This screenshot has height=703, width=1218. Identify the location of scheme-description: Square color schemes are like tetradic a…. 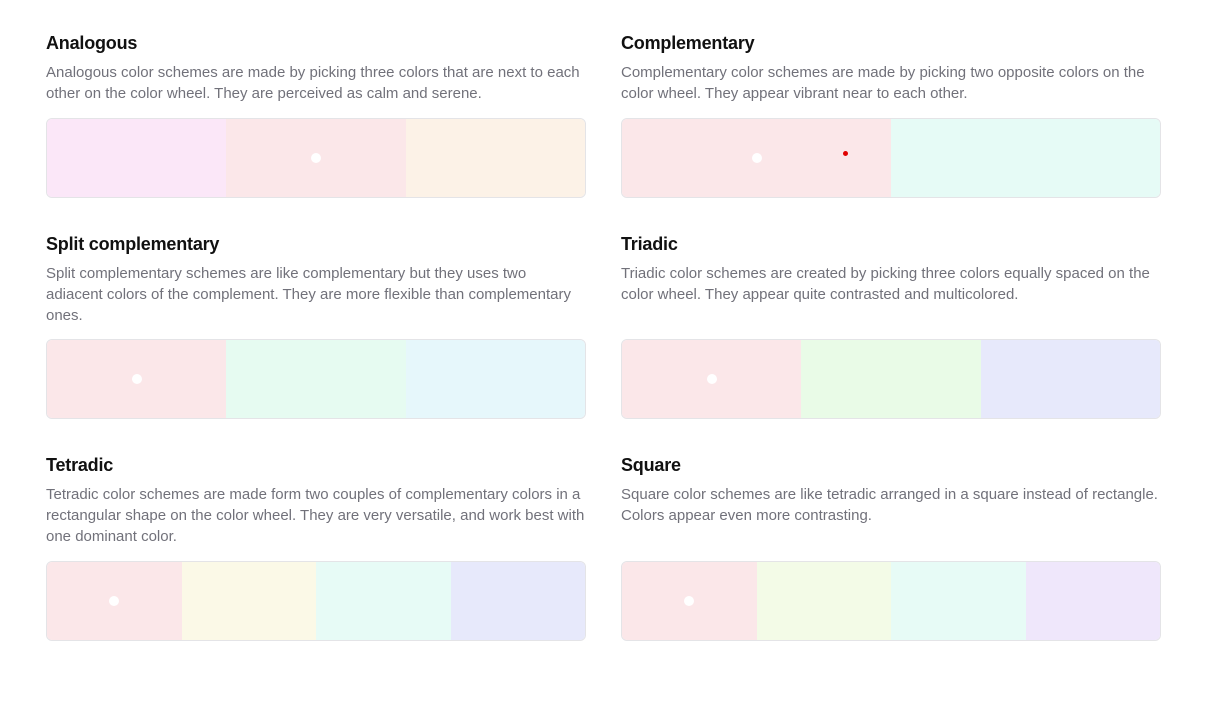
(889, 505).